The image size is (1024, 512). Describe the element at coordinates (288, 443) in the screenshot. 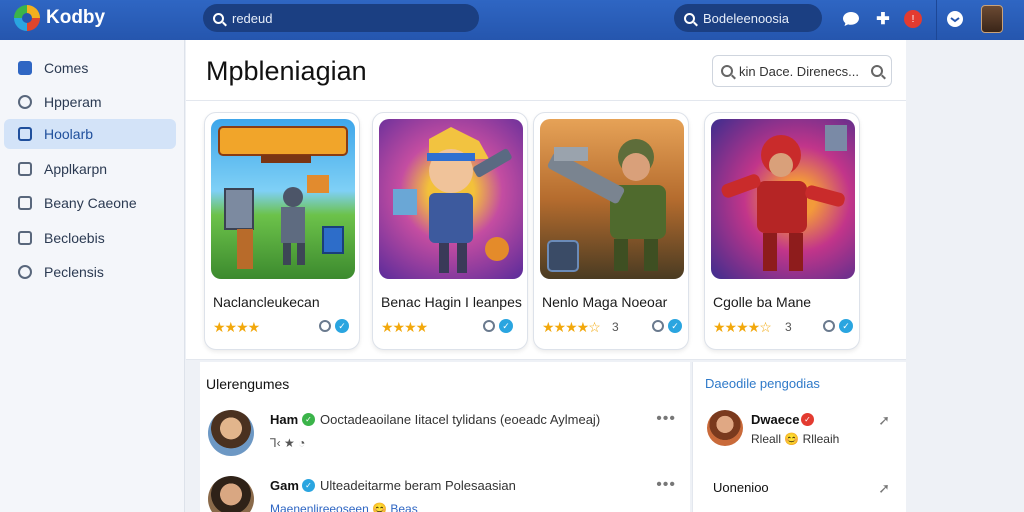

I see `post-meta: Ꞁ‹ ★ ◔` at that location.